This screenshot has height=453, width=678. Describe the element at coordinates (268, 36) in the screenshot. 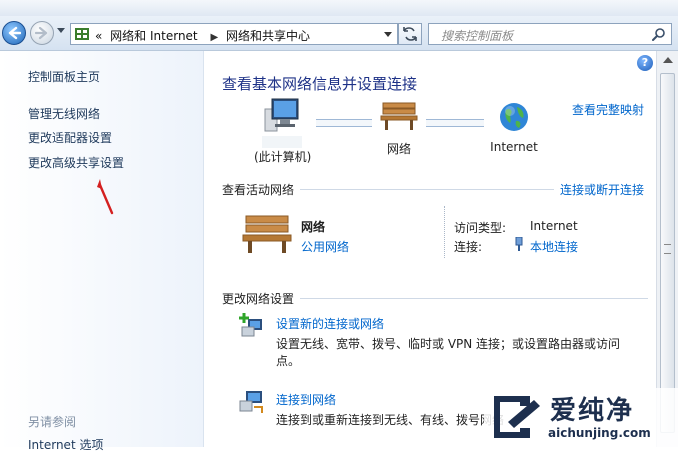

I see `breadcrumb-sharing-center: 网络和共享中心` at that location.